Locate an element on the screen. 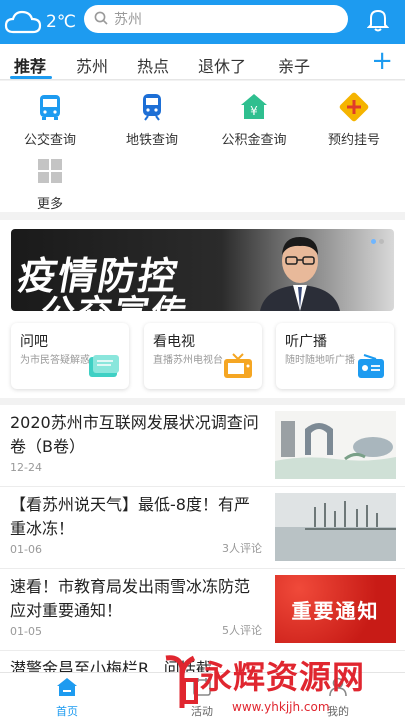  list-item: 【看苏州说天气】最低-8度！有严重冰冻！ 01-06 3人评论 is located at coordinates (202, 528).